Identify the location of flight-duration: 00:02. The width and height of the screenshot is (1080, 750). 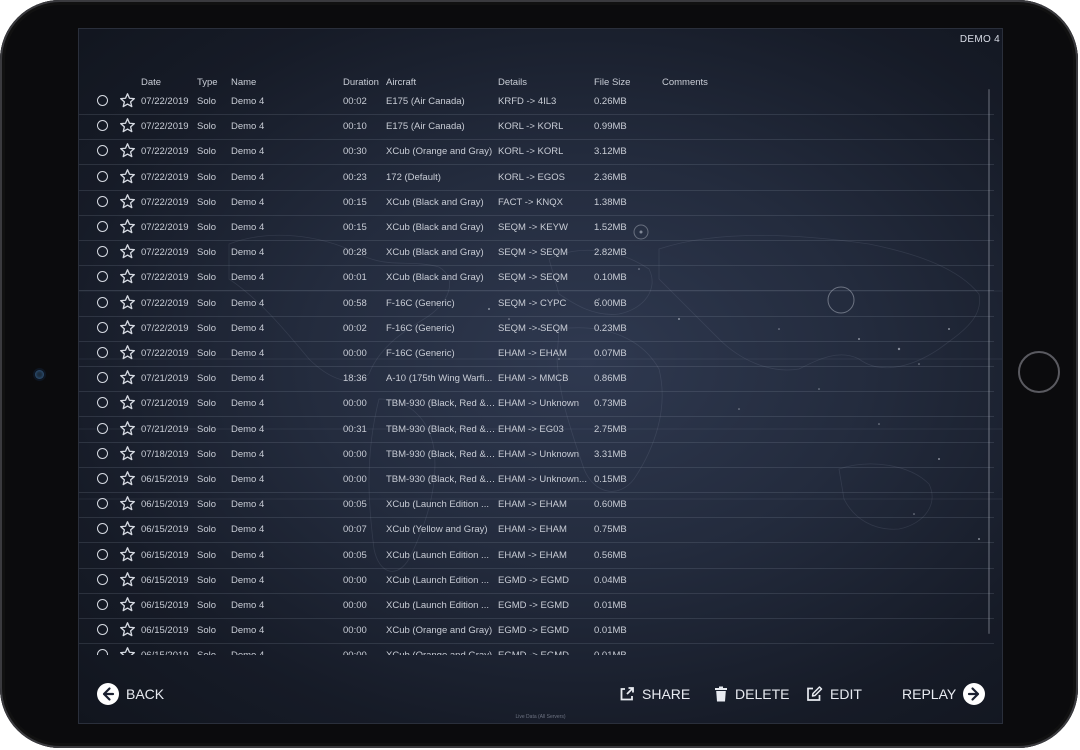
(355, 328).